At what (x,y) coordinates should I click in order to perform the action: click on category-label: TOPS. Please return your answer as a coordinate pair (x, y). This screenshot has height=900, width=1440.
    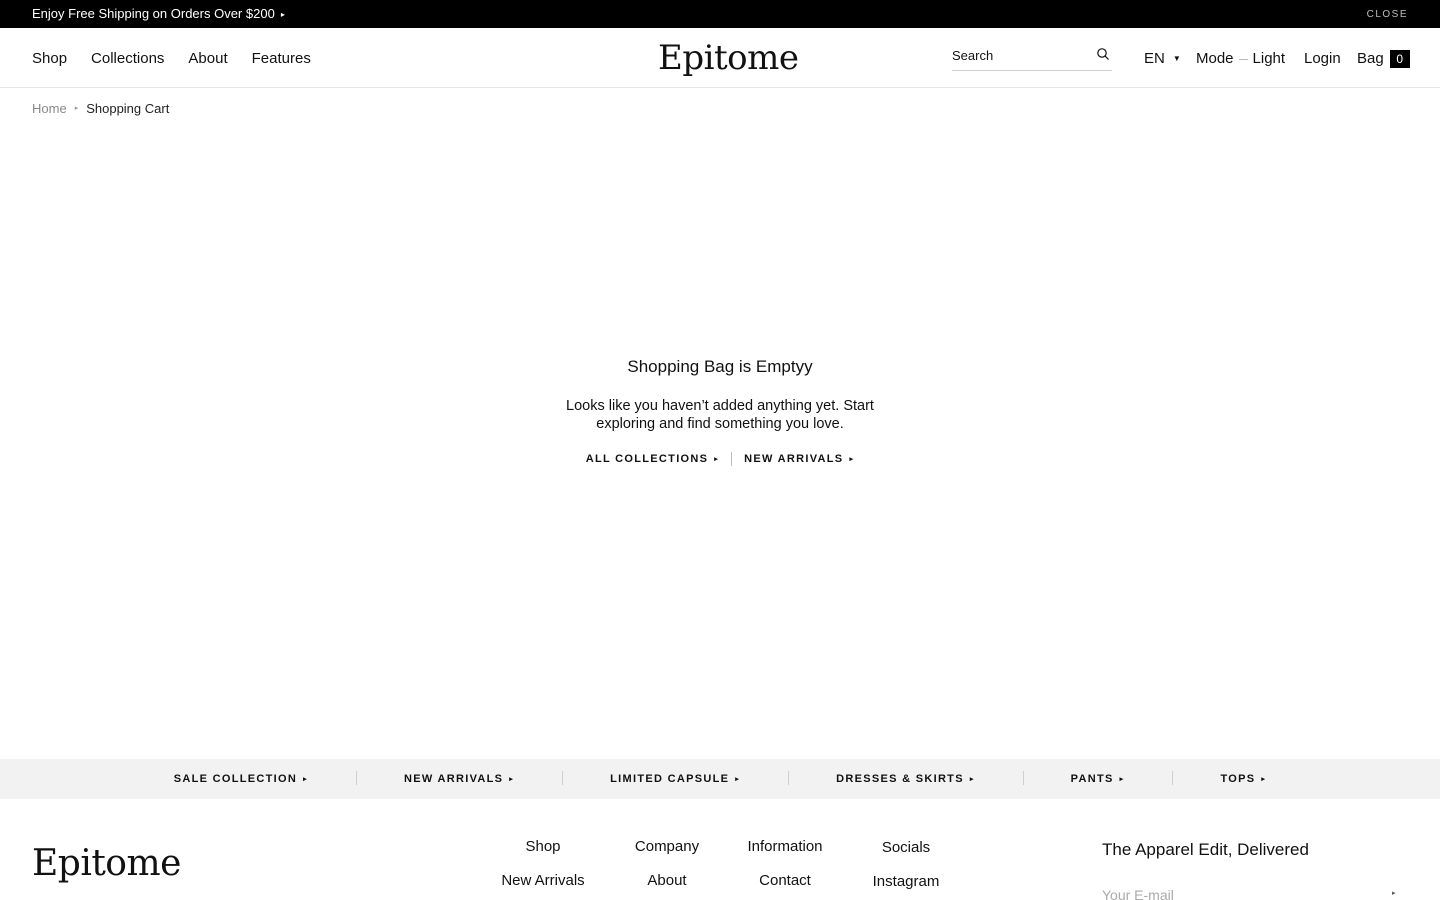
    Looking at the image, I should click on (1238, 779).